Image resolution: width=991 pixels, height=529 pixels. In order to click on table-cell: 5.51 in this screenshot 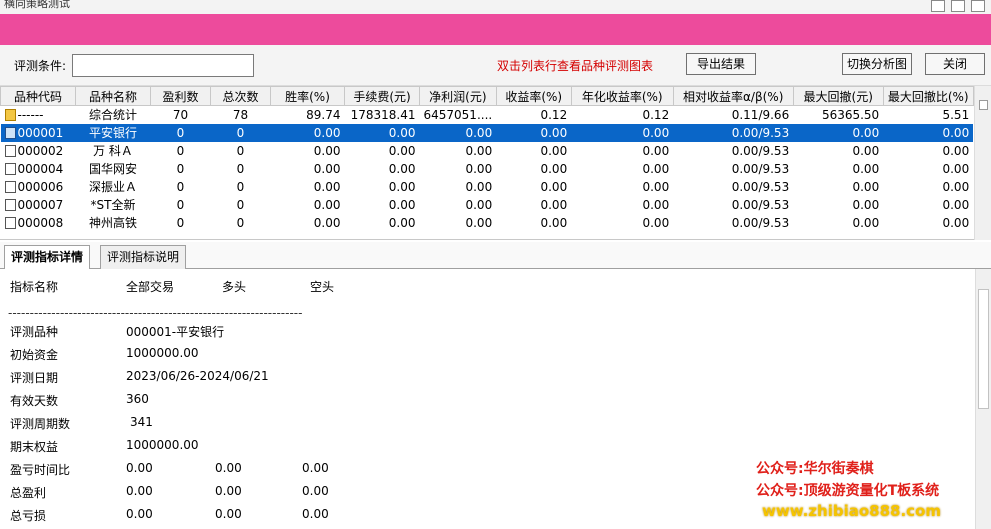, I will do `click(956, 114)`.